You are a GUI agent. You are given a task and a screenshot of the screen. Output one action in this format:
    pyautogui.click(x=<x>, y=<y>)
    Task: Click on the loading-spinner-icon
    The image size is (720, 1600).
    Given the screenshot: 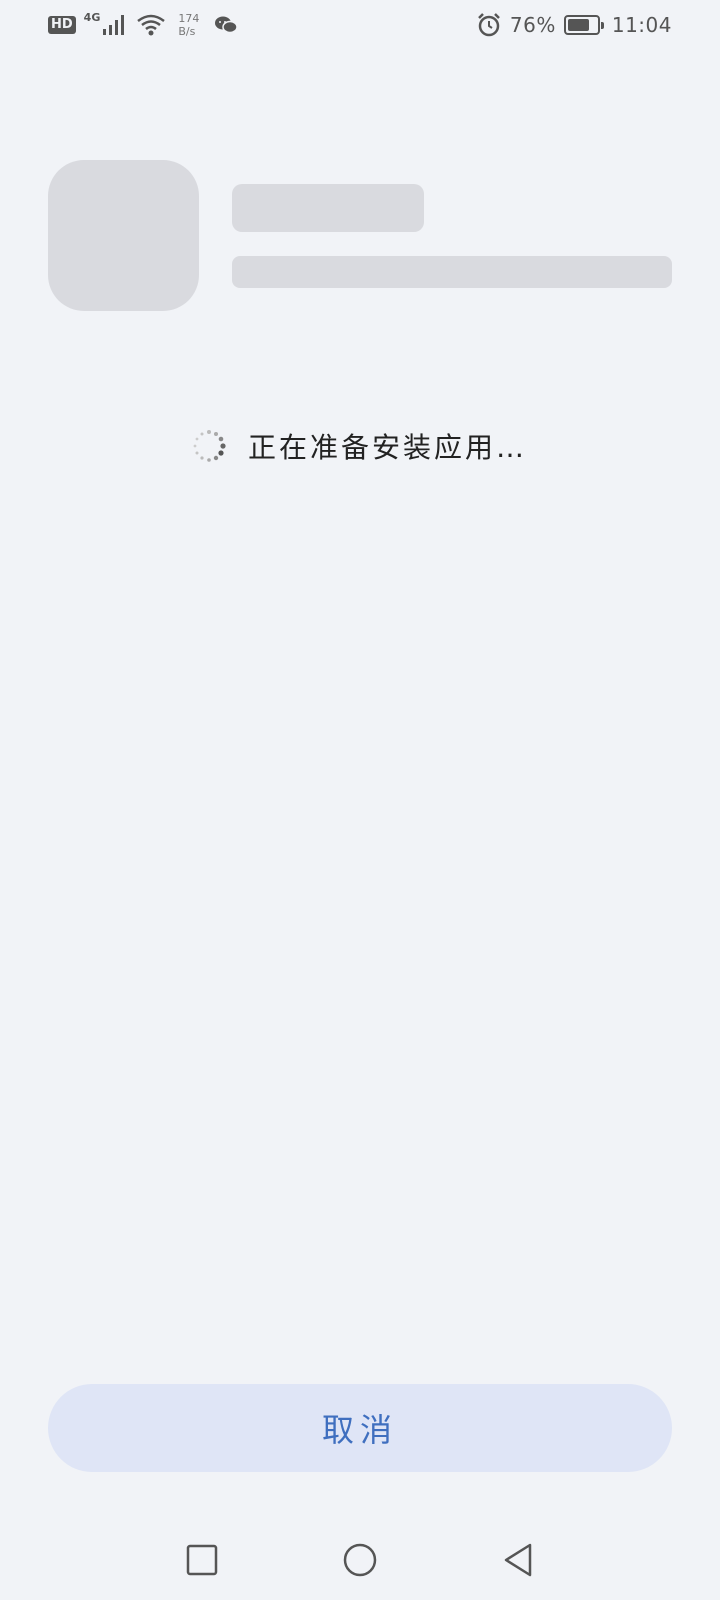 What is the action you would take?
    pyautogui.click(x=209, y=446)
    